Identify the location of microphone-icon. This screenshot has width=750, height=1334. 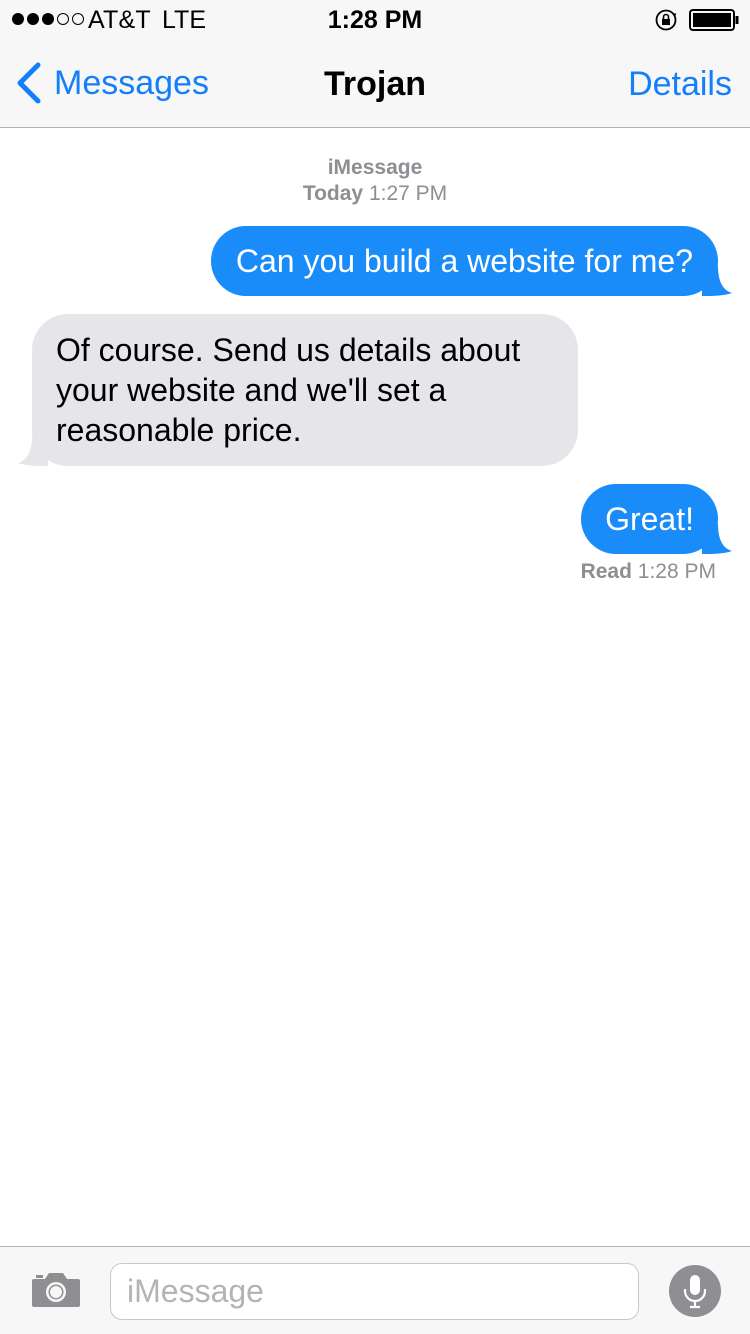
(695, 1292).